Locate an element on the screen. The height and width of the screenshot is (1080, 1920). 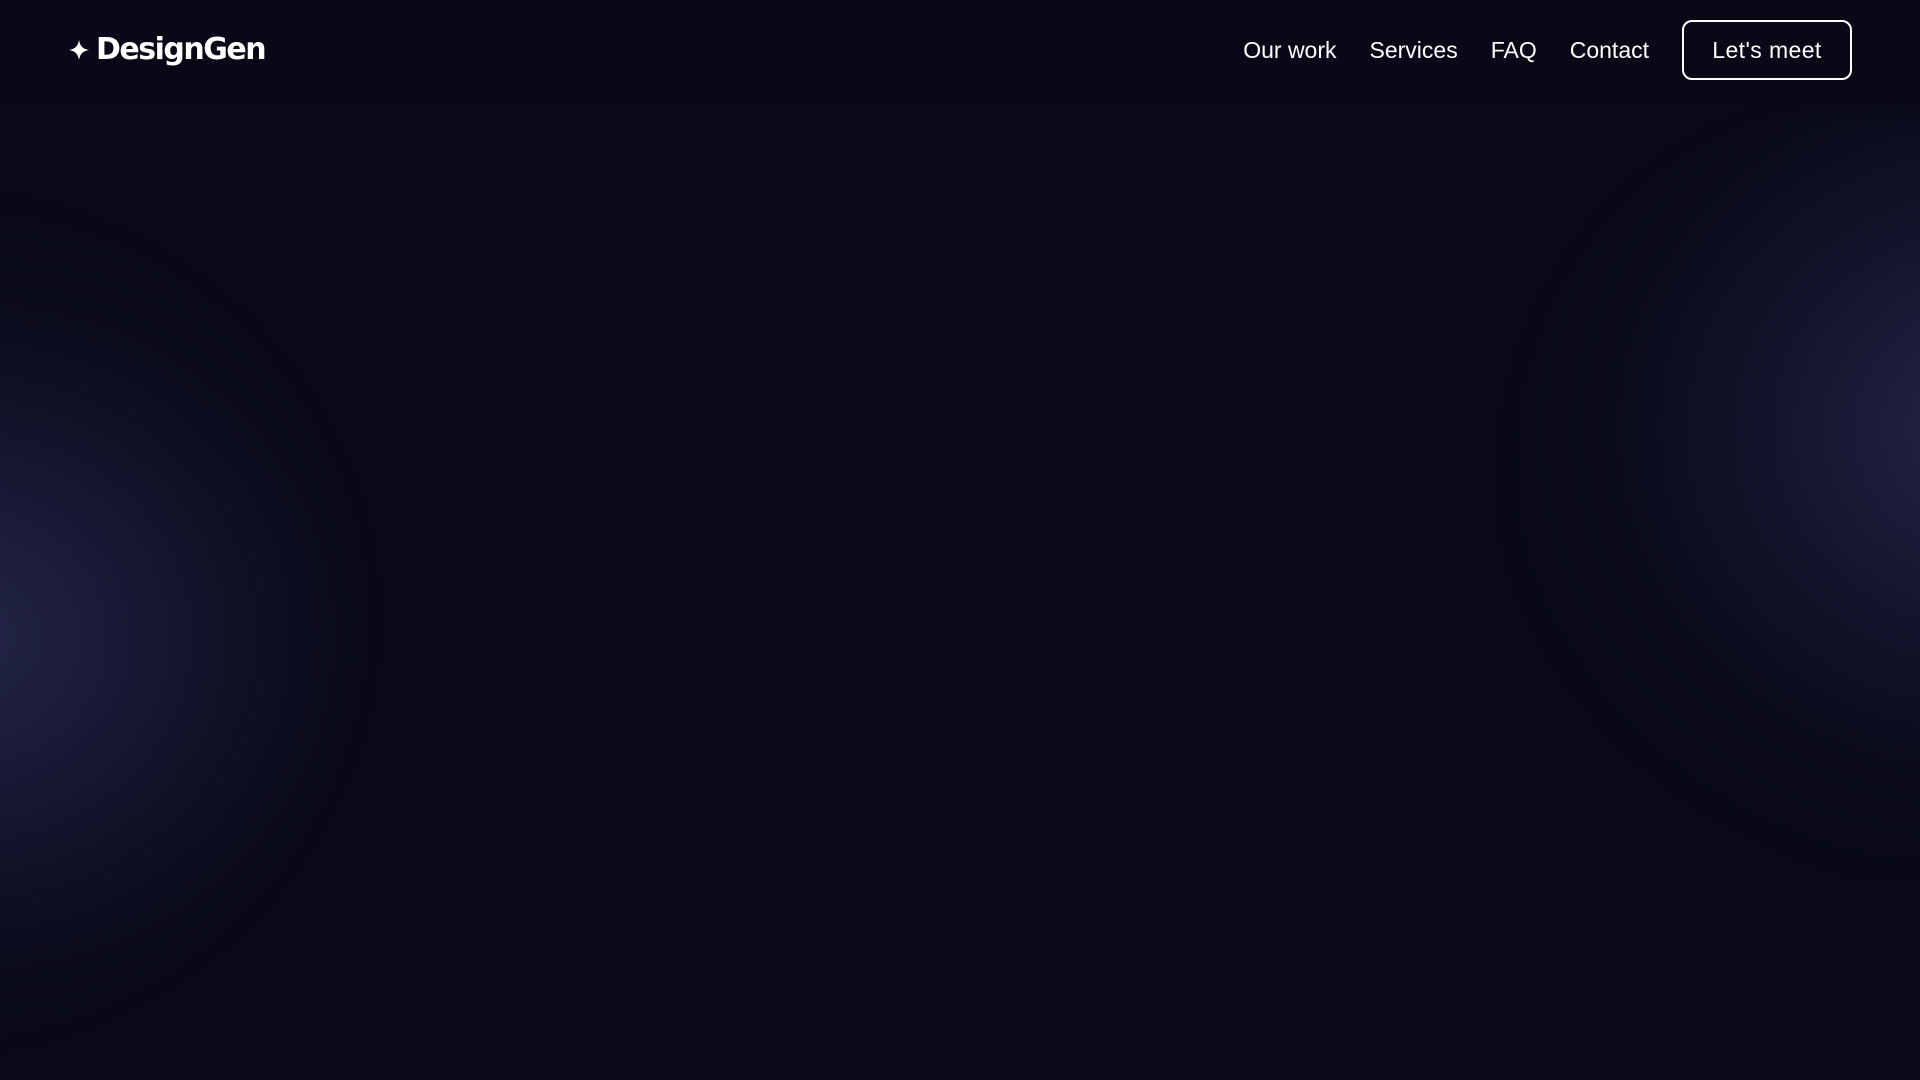
sparkle-icon is located at coordinates (79, 50).